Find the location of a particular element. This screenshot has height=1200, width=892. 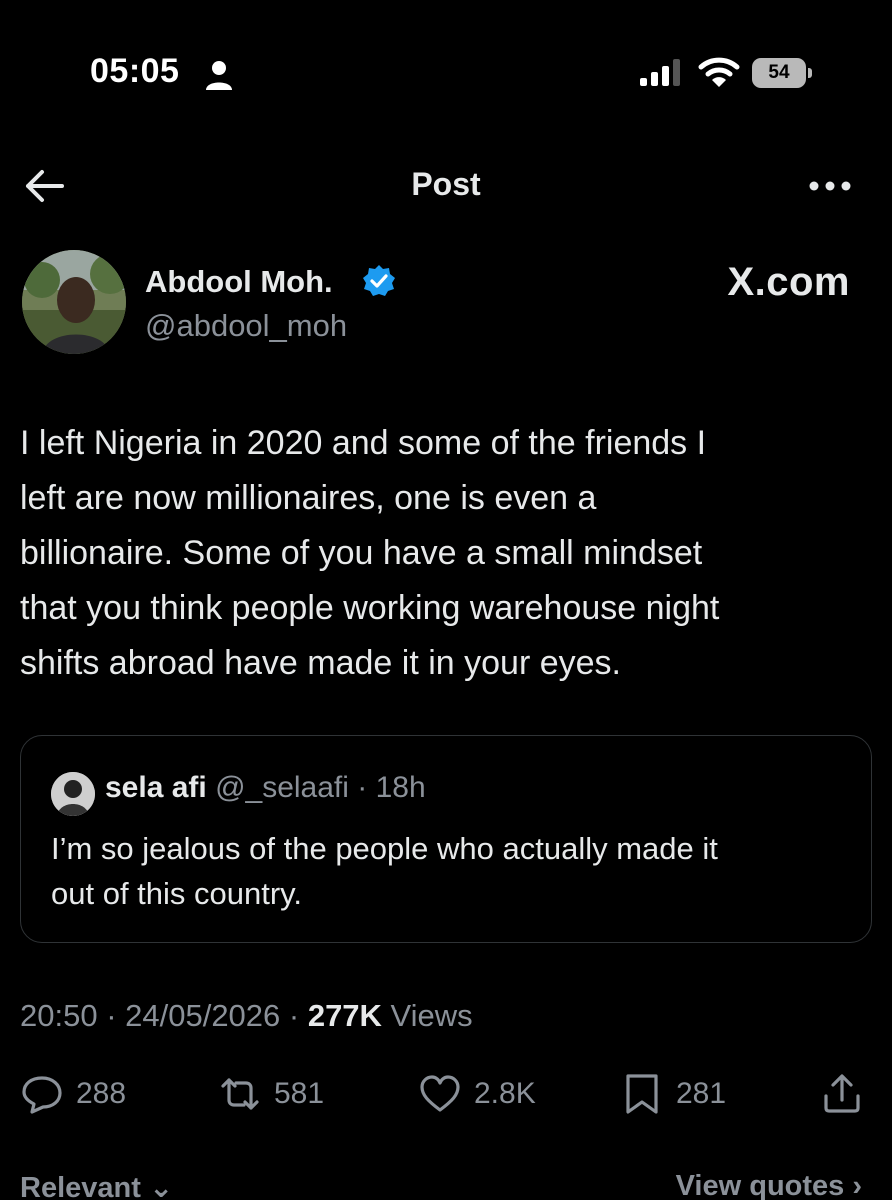

tweet-line: shifts abroad have made it in your eyes. is located at coordinates (320, 663).